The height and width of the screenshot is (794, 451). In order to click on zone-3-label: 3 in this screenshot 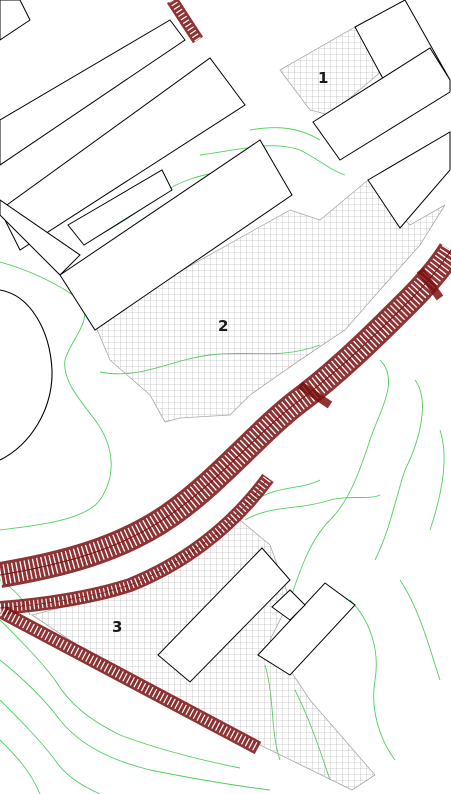, I will do `click(117, 627)`.